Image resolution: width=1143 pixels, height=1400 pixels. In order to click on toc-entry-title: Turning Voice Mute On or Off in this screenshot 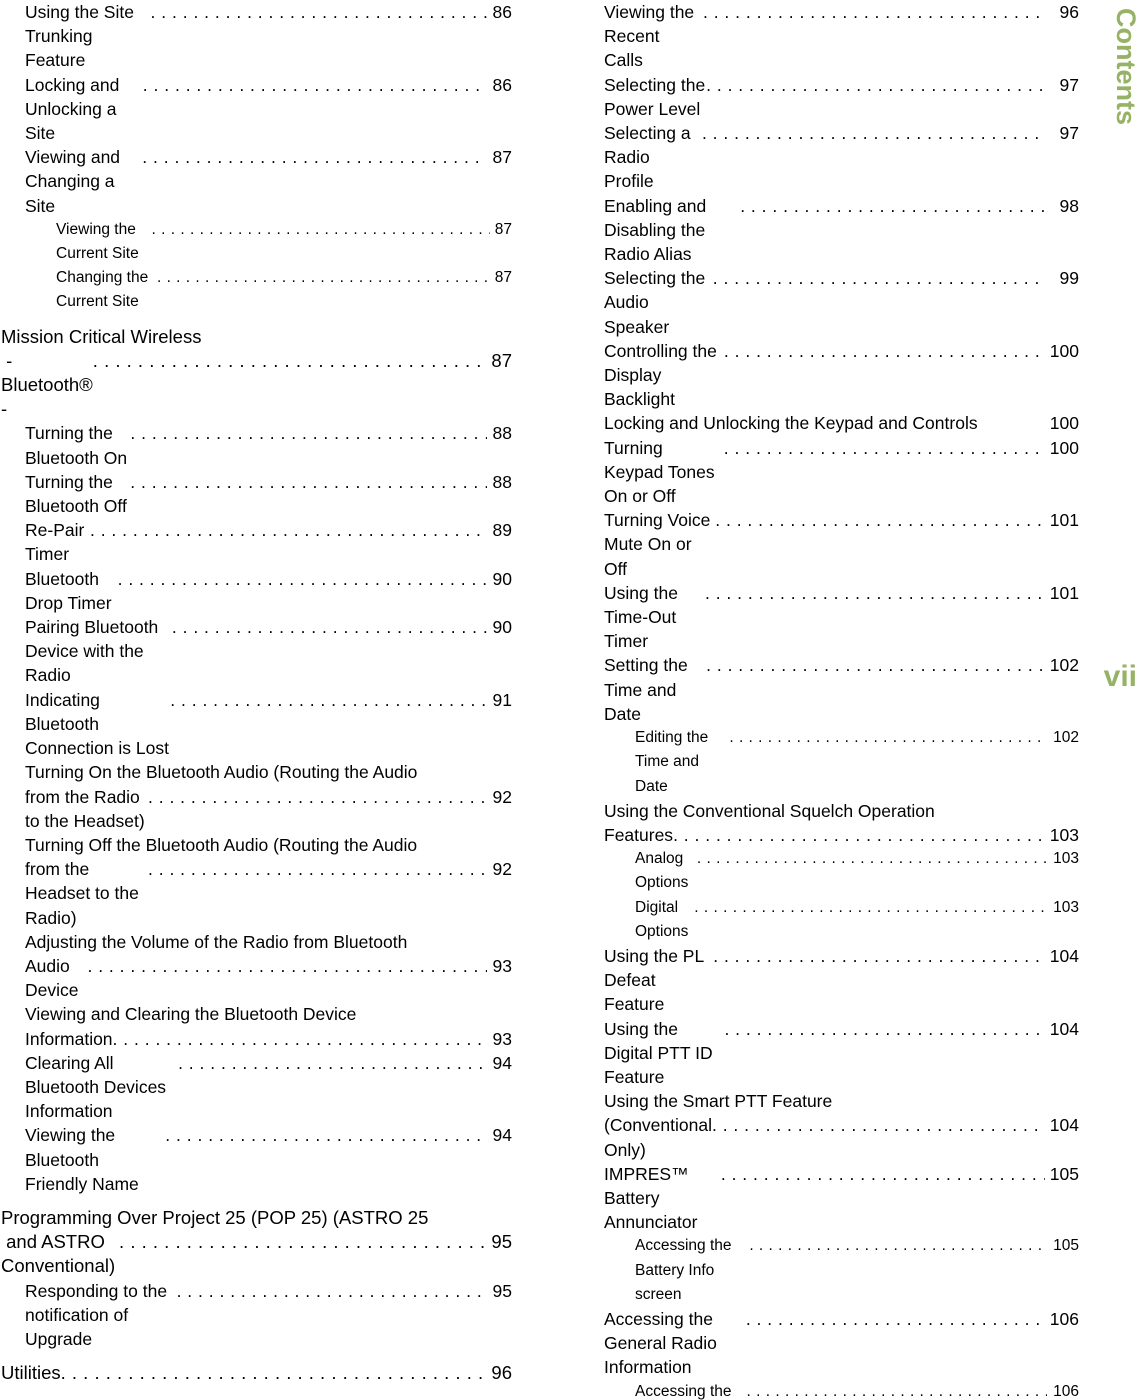, I will do `click(660, 544)`.